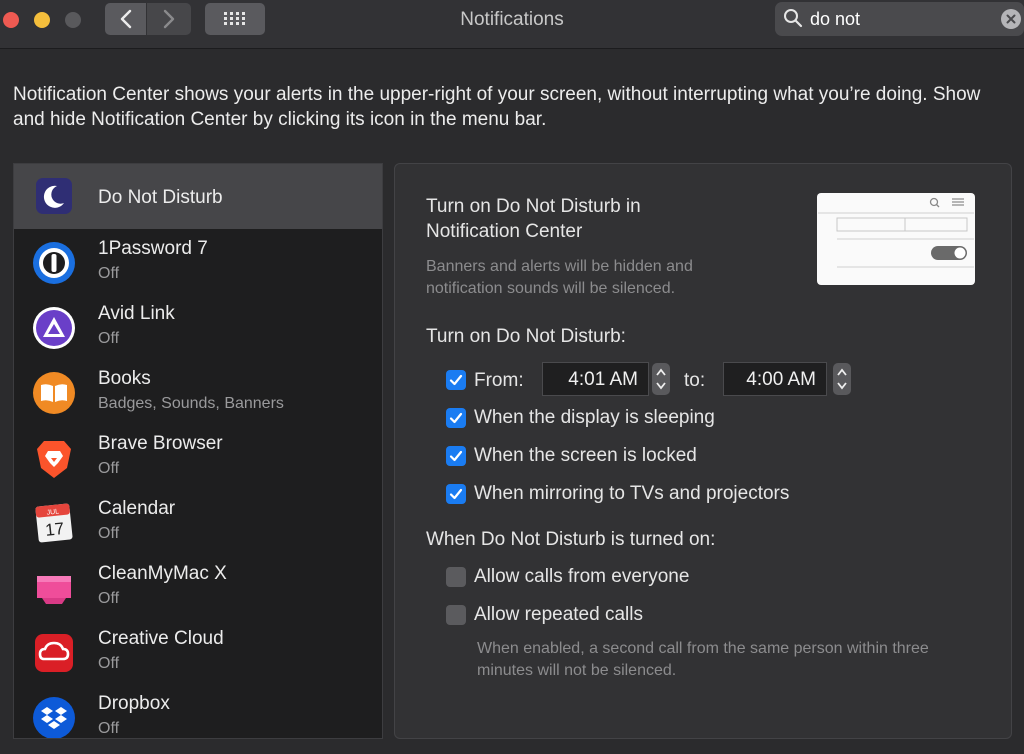 The width and height of the screenshot is (1024, 754). What do you see at coordinates (895, 19) in the screenshot?
I see `search-input` at bounding box center [895, 19].